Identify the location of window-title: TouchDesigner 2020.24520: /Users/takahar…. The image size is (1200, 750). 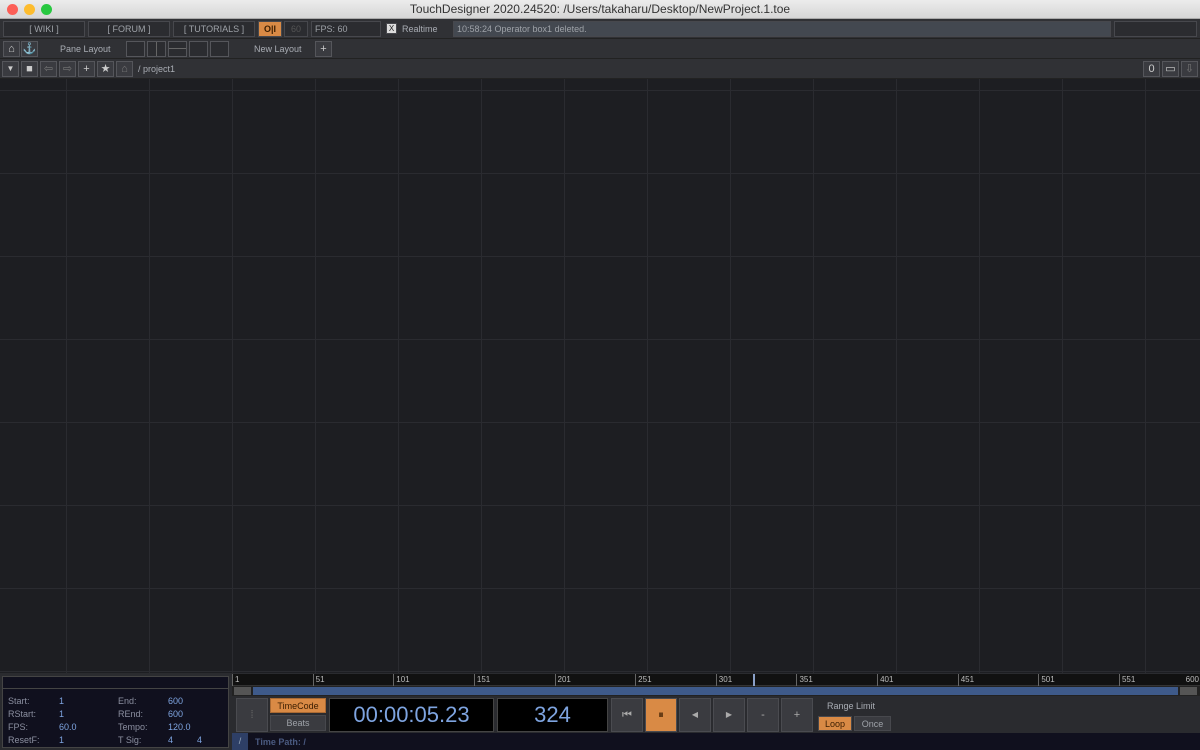
(600, 9).